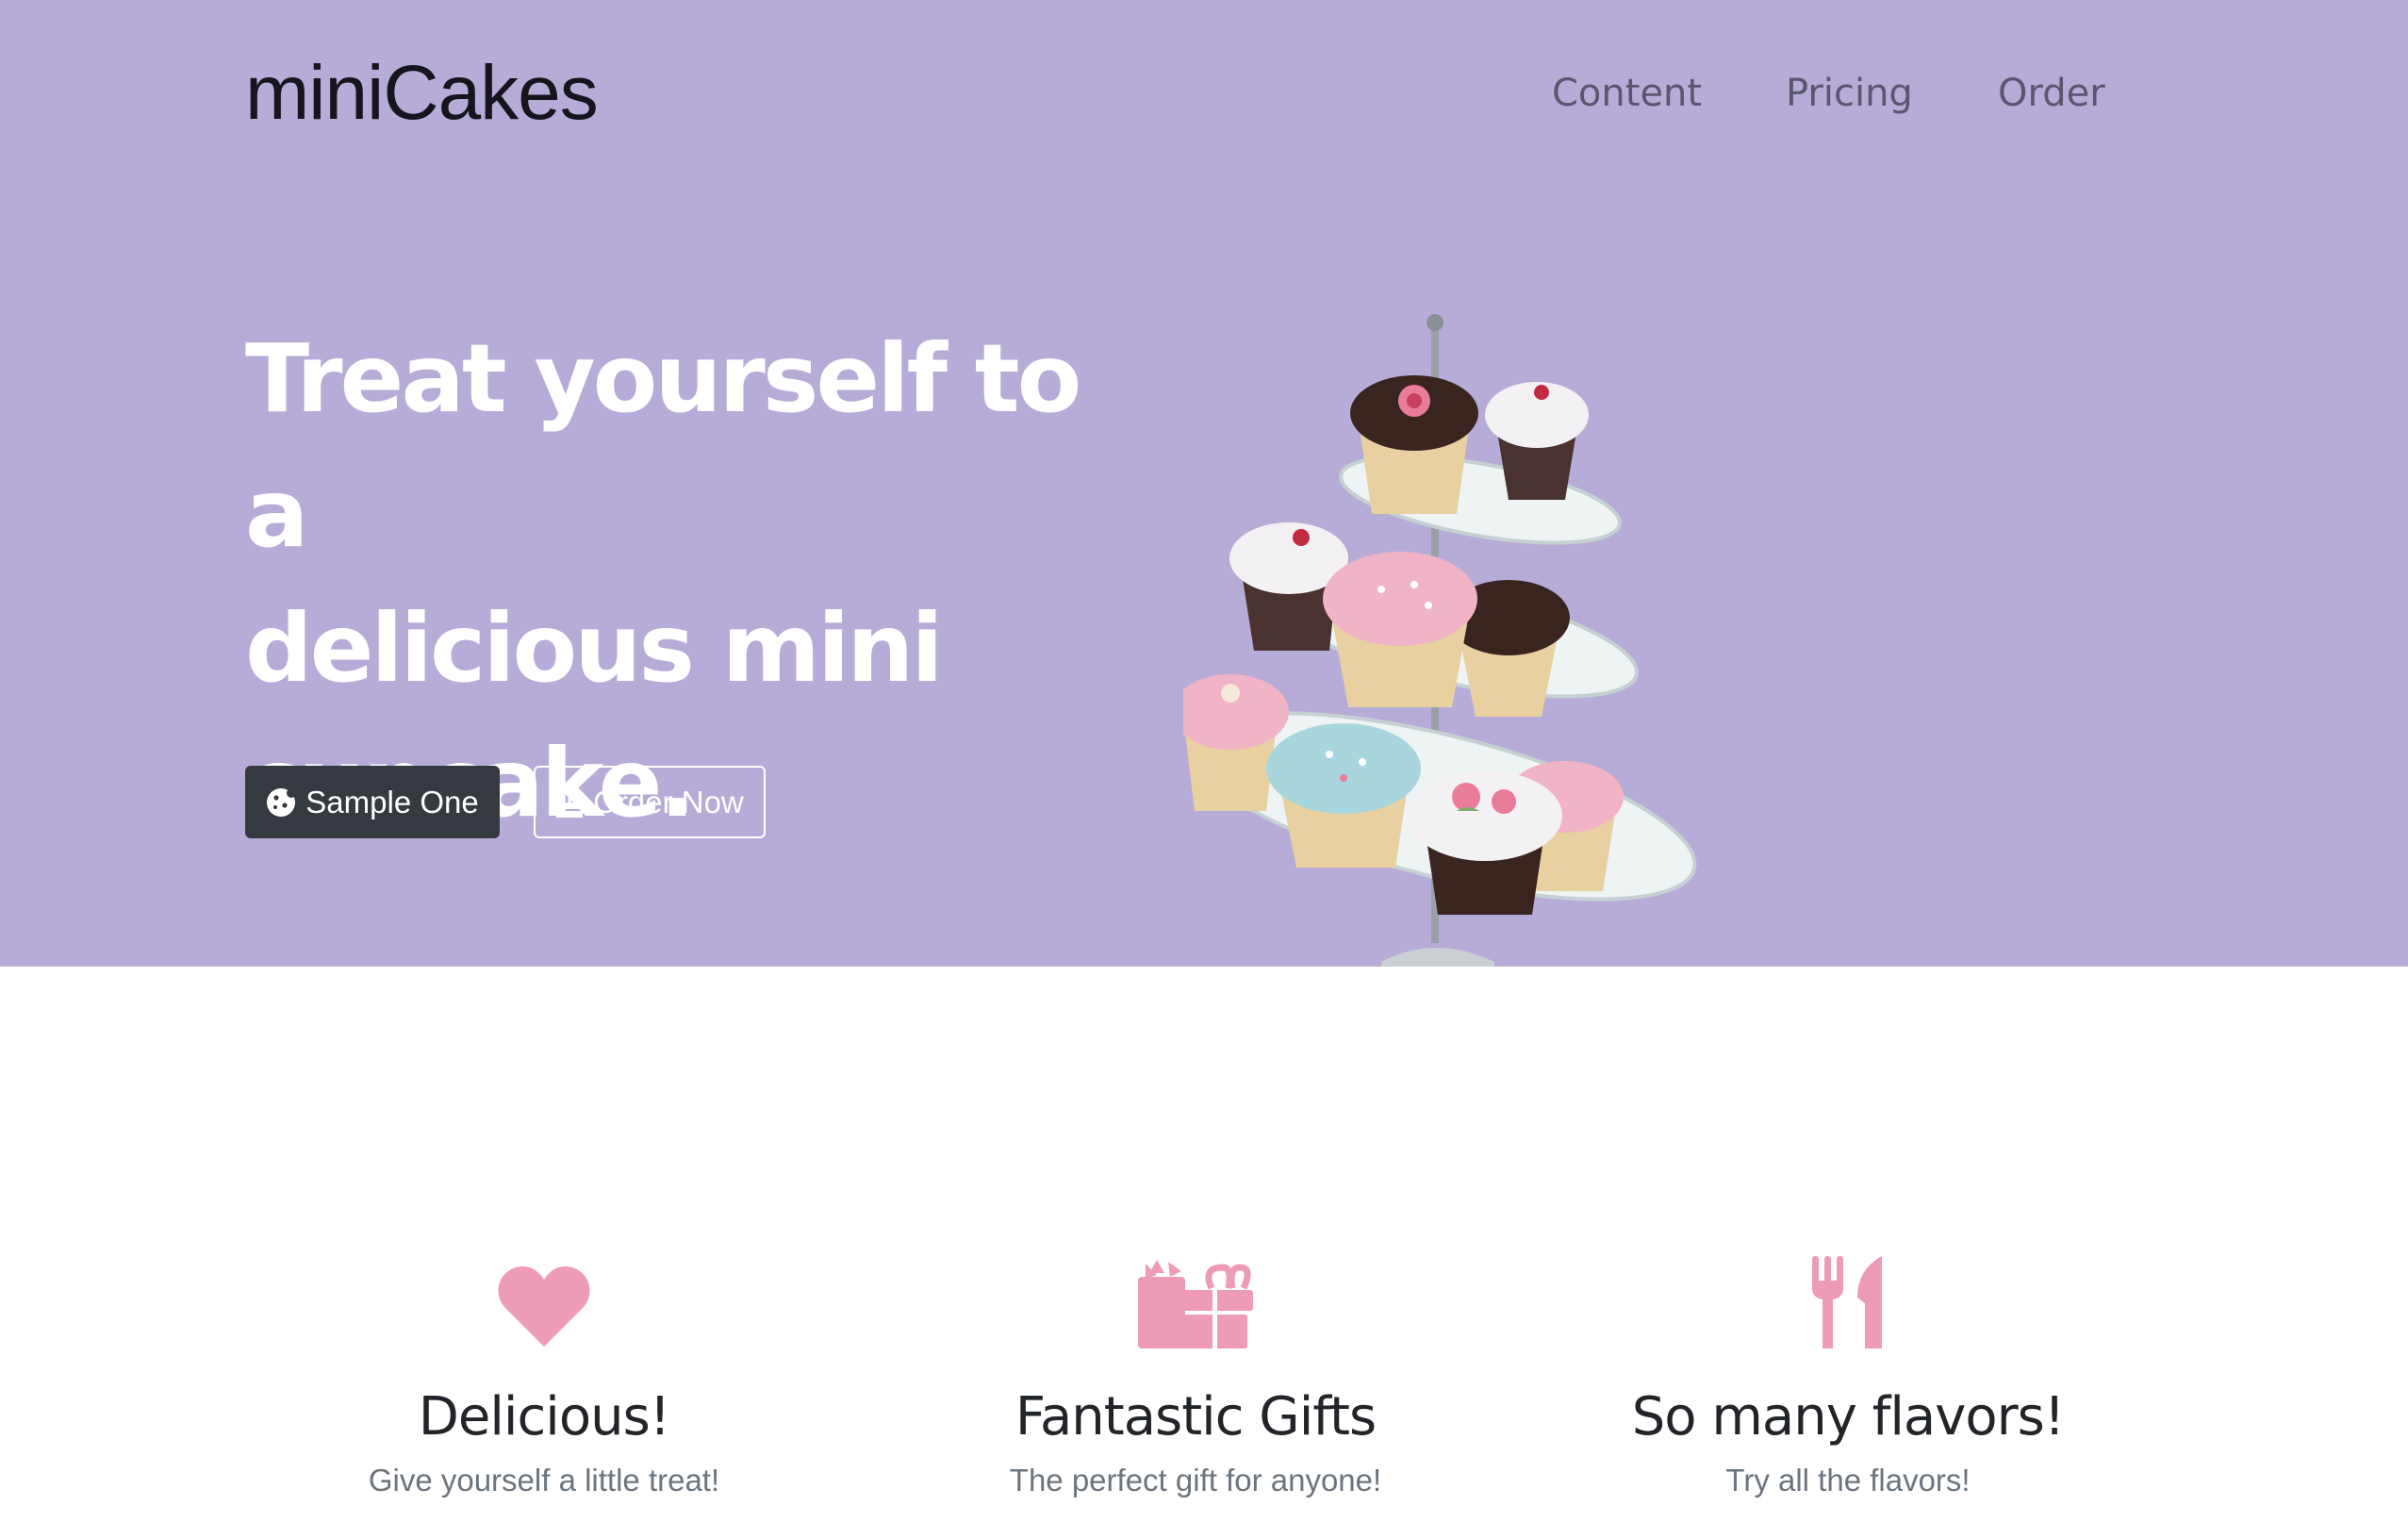 This screenshot has width=2408, height=1539. What do you see at coordinates (1440, 640) in the screenshot?
I see `cupcake-stand-image` at bounding box center [1440, 640].